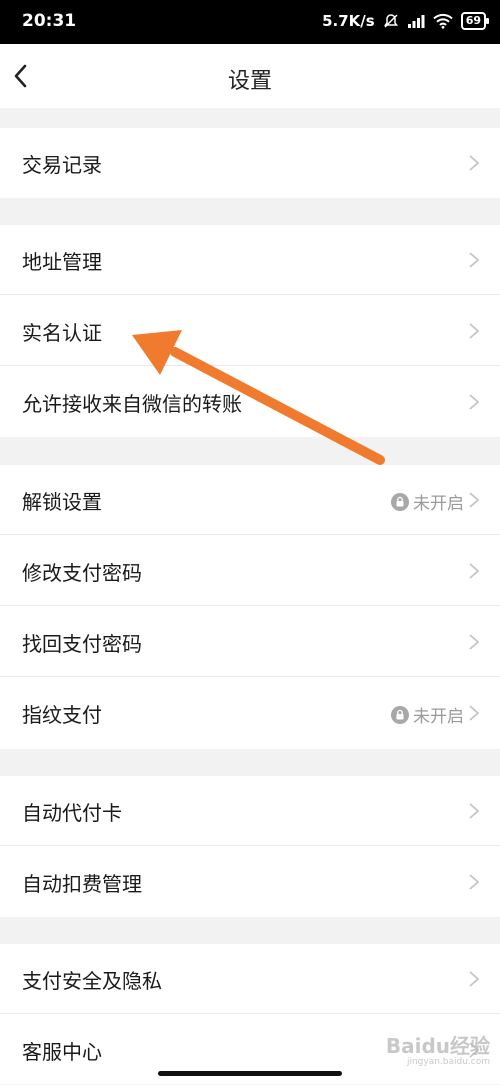 This screenshot has height=1085, width=500. Describe the element at coordinates (250, 22) in the screenshot. I see `status-bar: 20:31 5.7K/s 69` at that location.